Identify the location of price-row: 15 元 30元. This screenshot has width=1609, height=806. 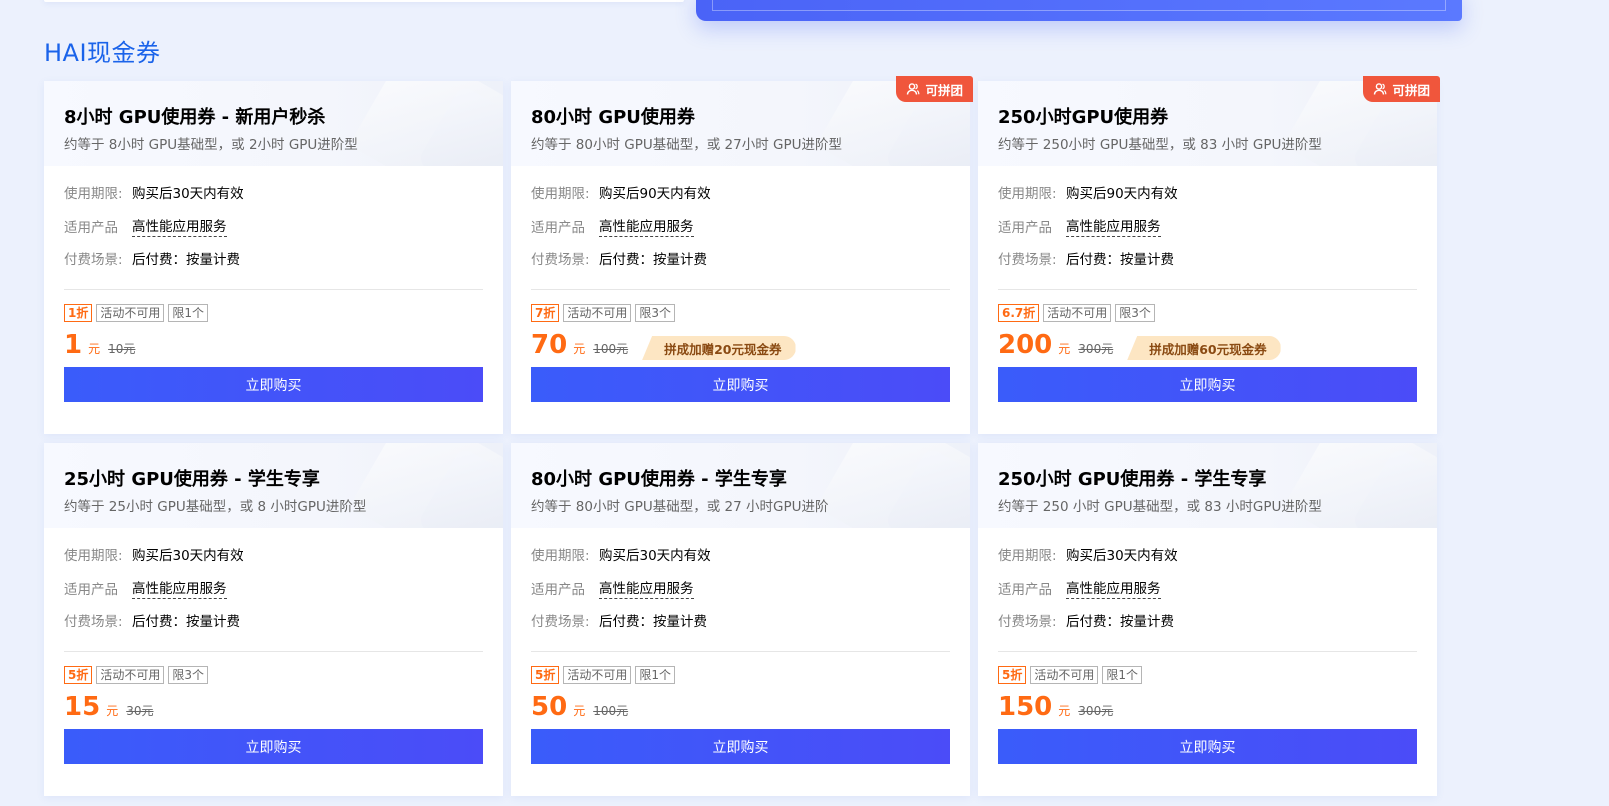
(108, 706).